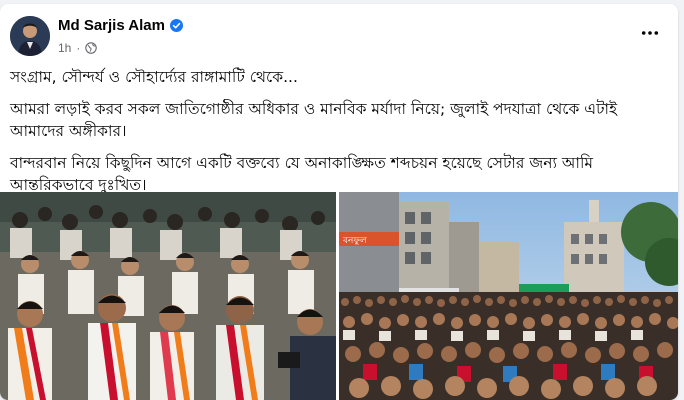 The width and height of the screenshot is (684, 400). Describe the element at coordinates (64, 48) in the screenshot. I see `post-timestamp: 1h` at that location.